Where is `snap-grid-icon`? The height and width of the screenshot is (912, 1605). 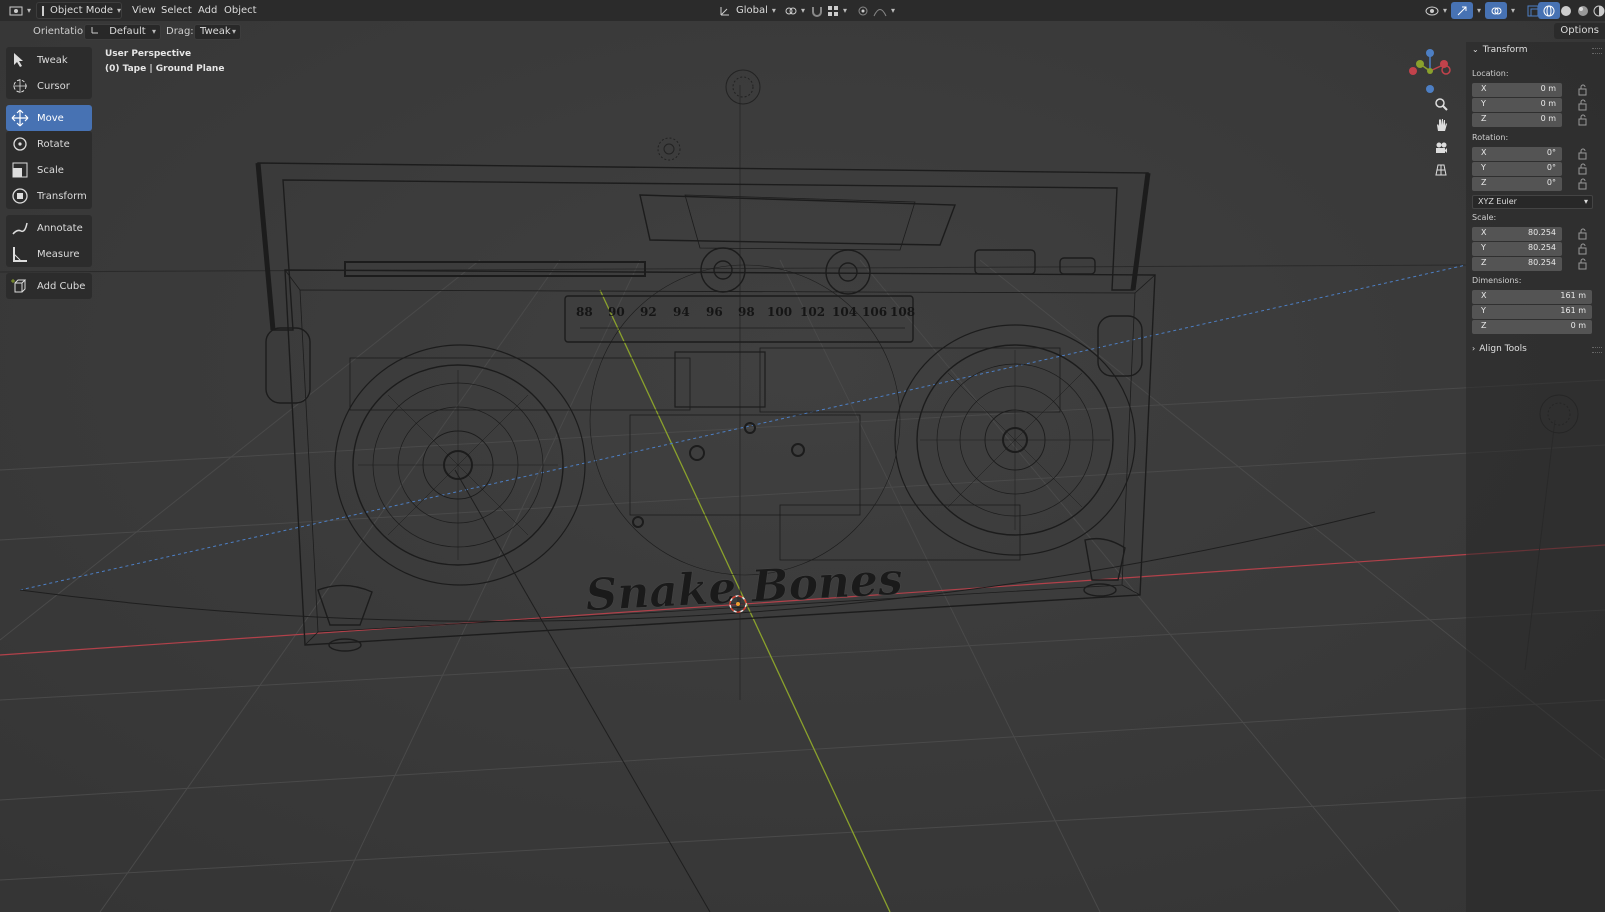 snap-grid-icon is located at coordinates (833, 10).